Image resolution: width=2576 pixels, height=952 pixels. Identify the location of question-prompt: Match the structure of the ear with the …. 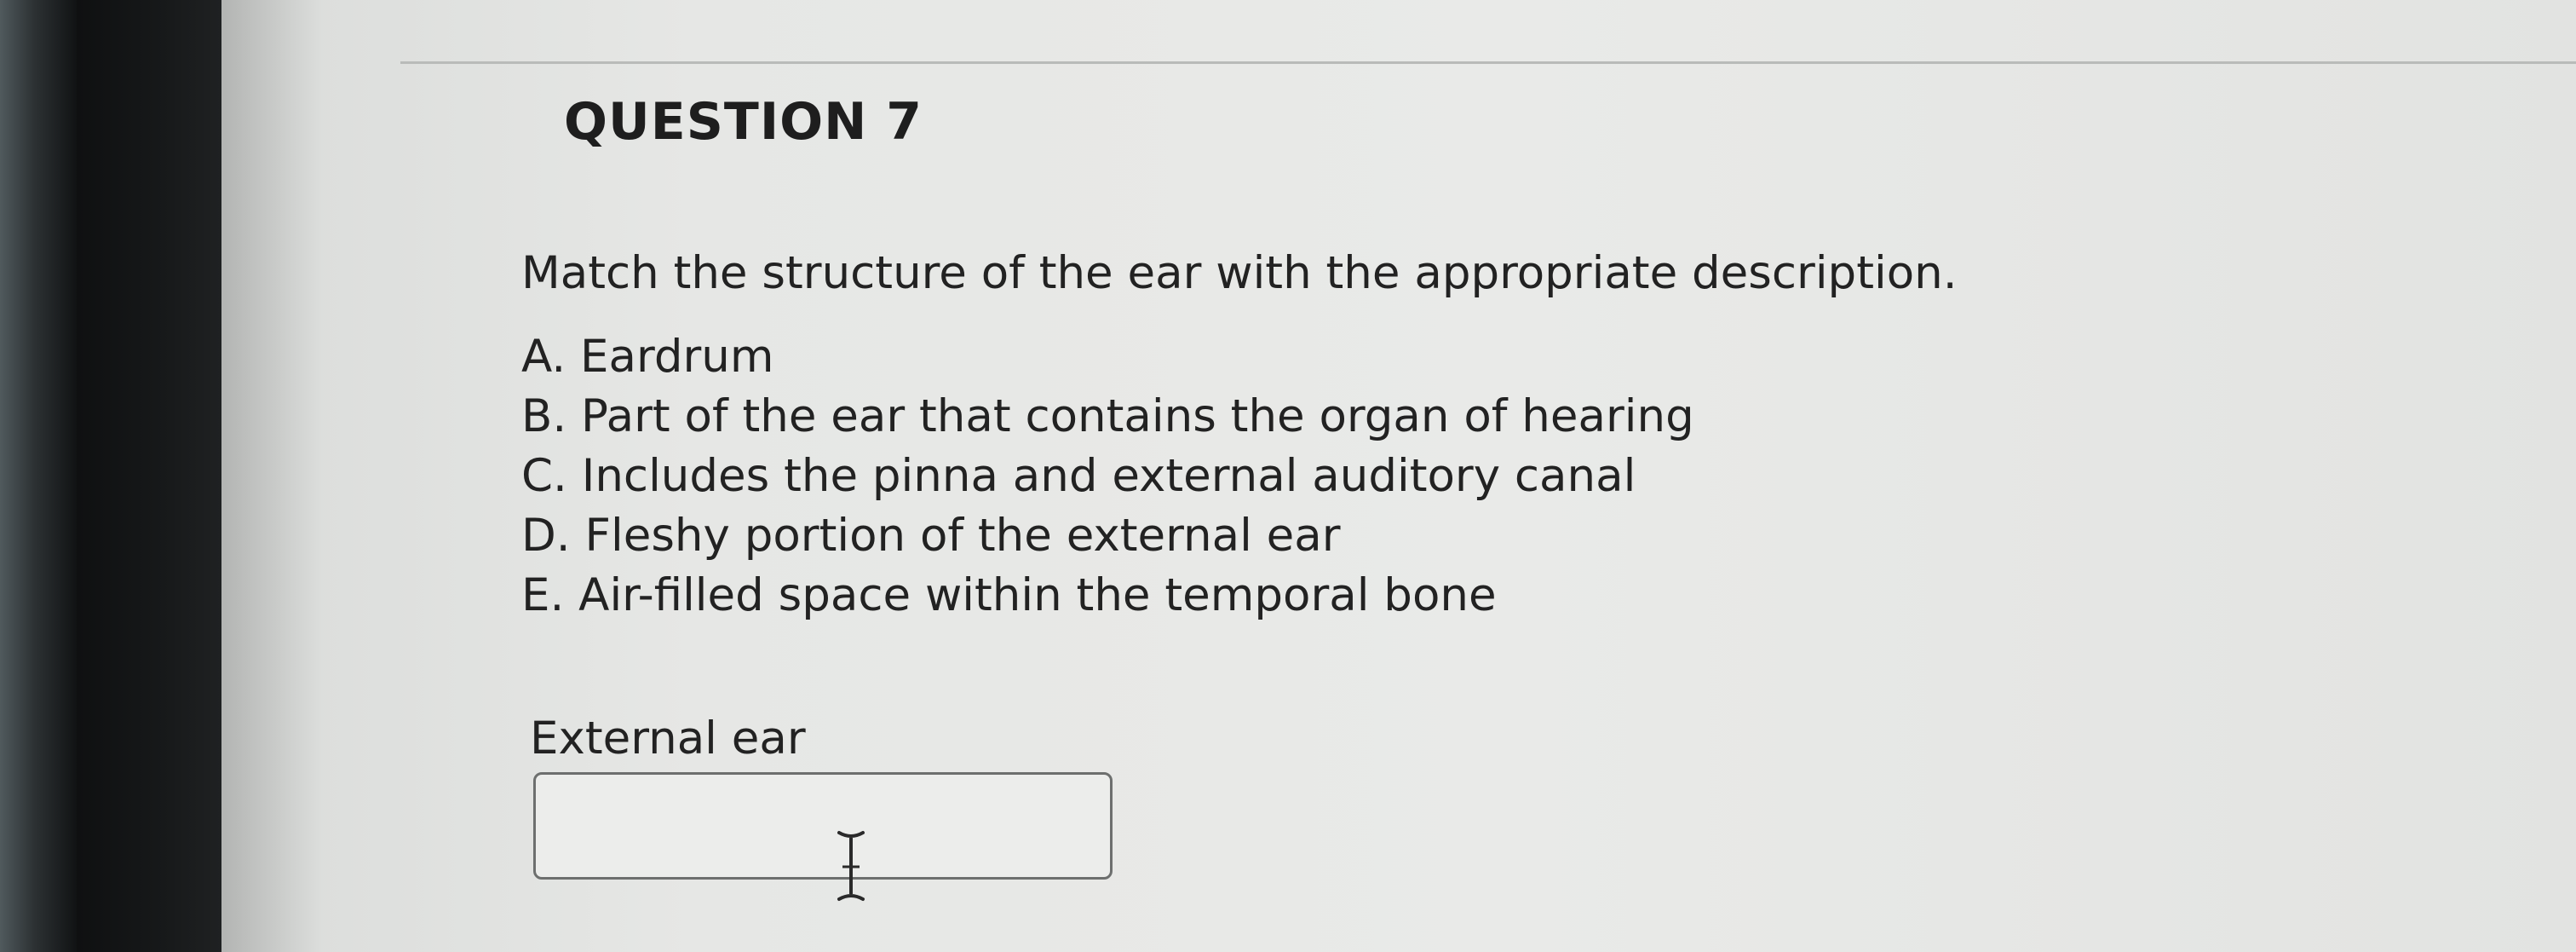
(1240, 273).